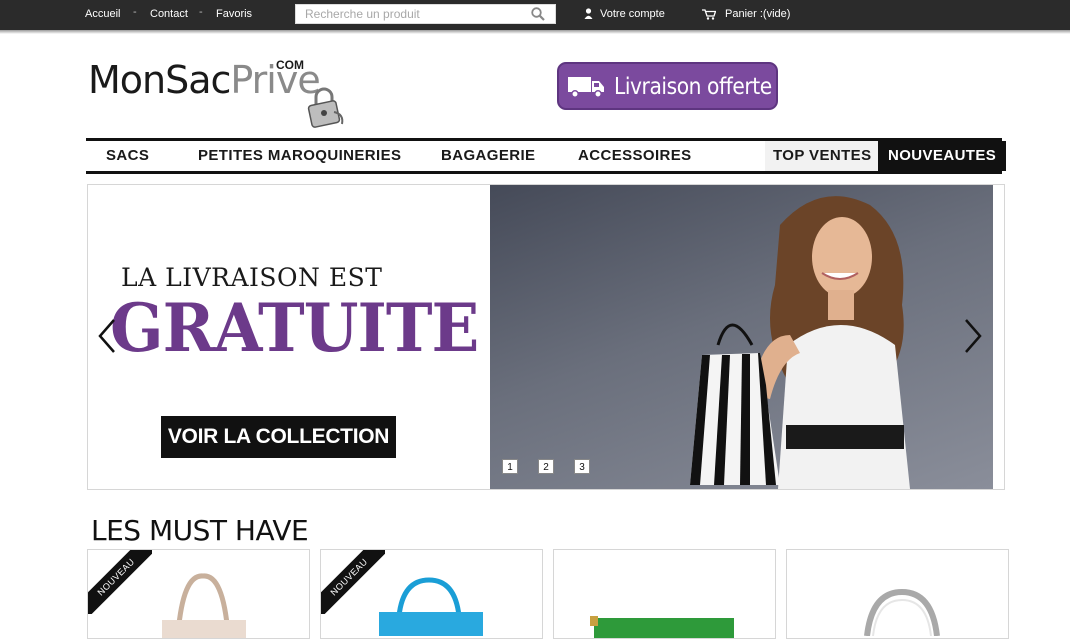  I want to click on user-icon, so click(588, 13).